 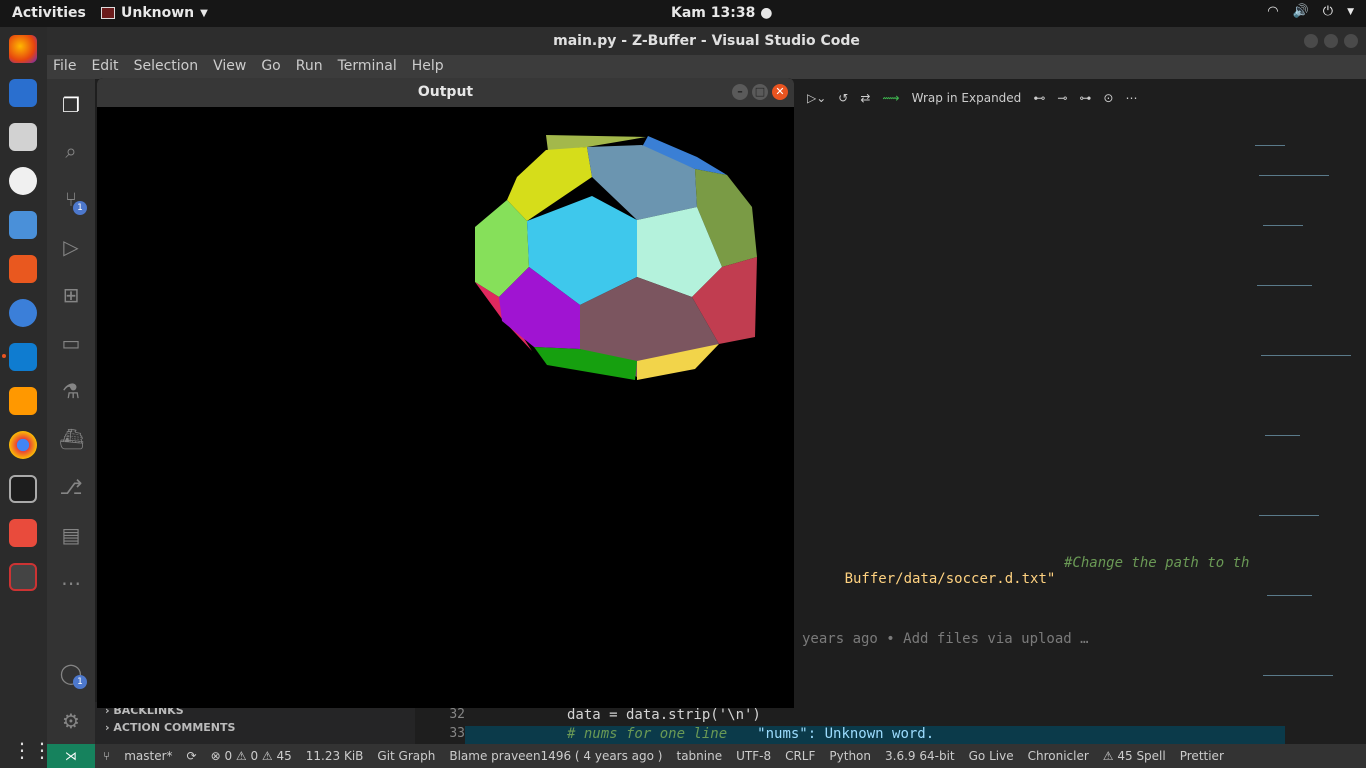 What do you see at coordinates (71, 151) in the screenshot?
I see `search-icon: ⌕` at bounding box center [71, 151].